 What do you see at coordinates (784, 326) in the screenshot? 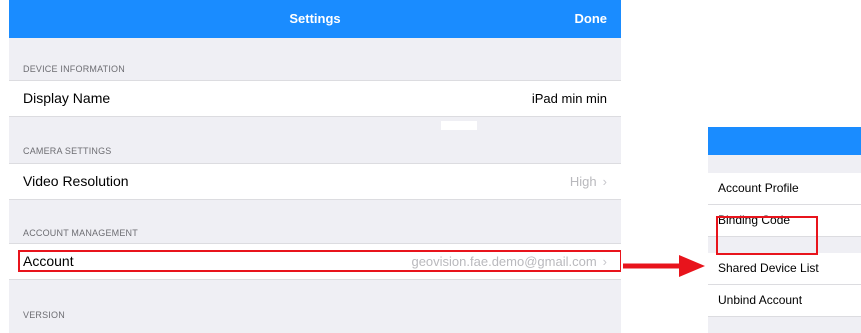
I see `account-panel-footer` at bounding box center [784, 326].